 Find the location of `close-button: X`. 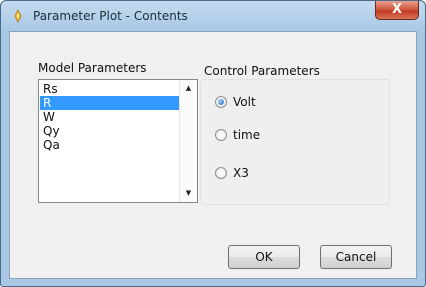

close-button: X is located at coordinates (397, 10).